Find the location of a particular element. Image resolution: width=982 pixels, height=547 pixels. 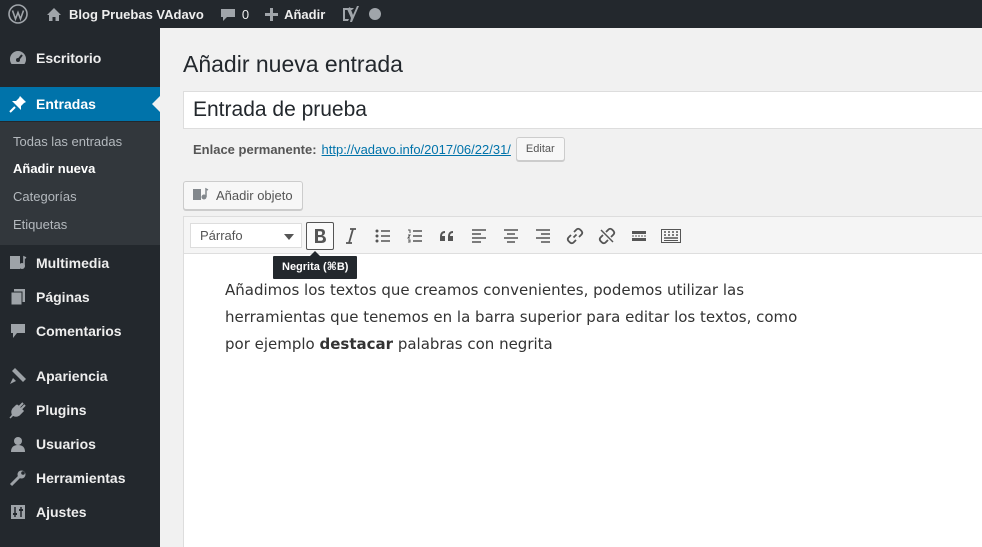

menu-item-multimedia: Multimedia is located at coordinates (80, 263).